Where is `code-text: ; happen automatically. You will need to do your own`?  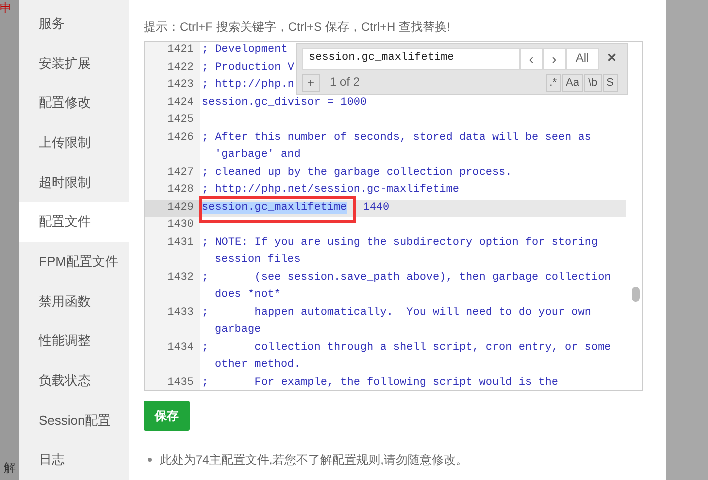
code-text: ; happen automatically. You will need to do your own is located at coordinates (397, 313).